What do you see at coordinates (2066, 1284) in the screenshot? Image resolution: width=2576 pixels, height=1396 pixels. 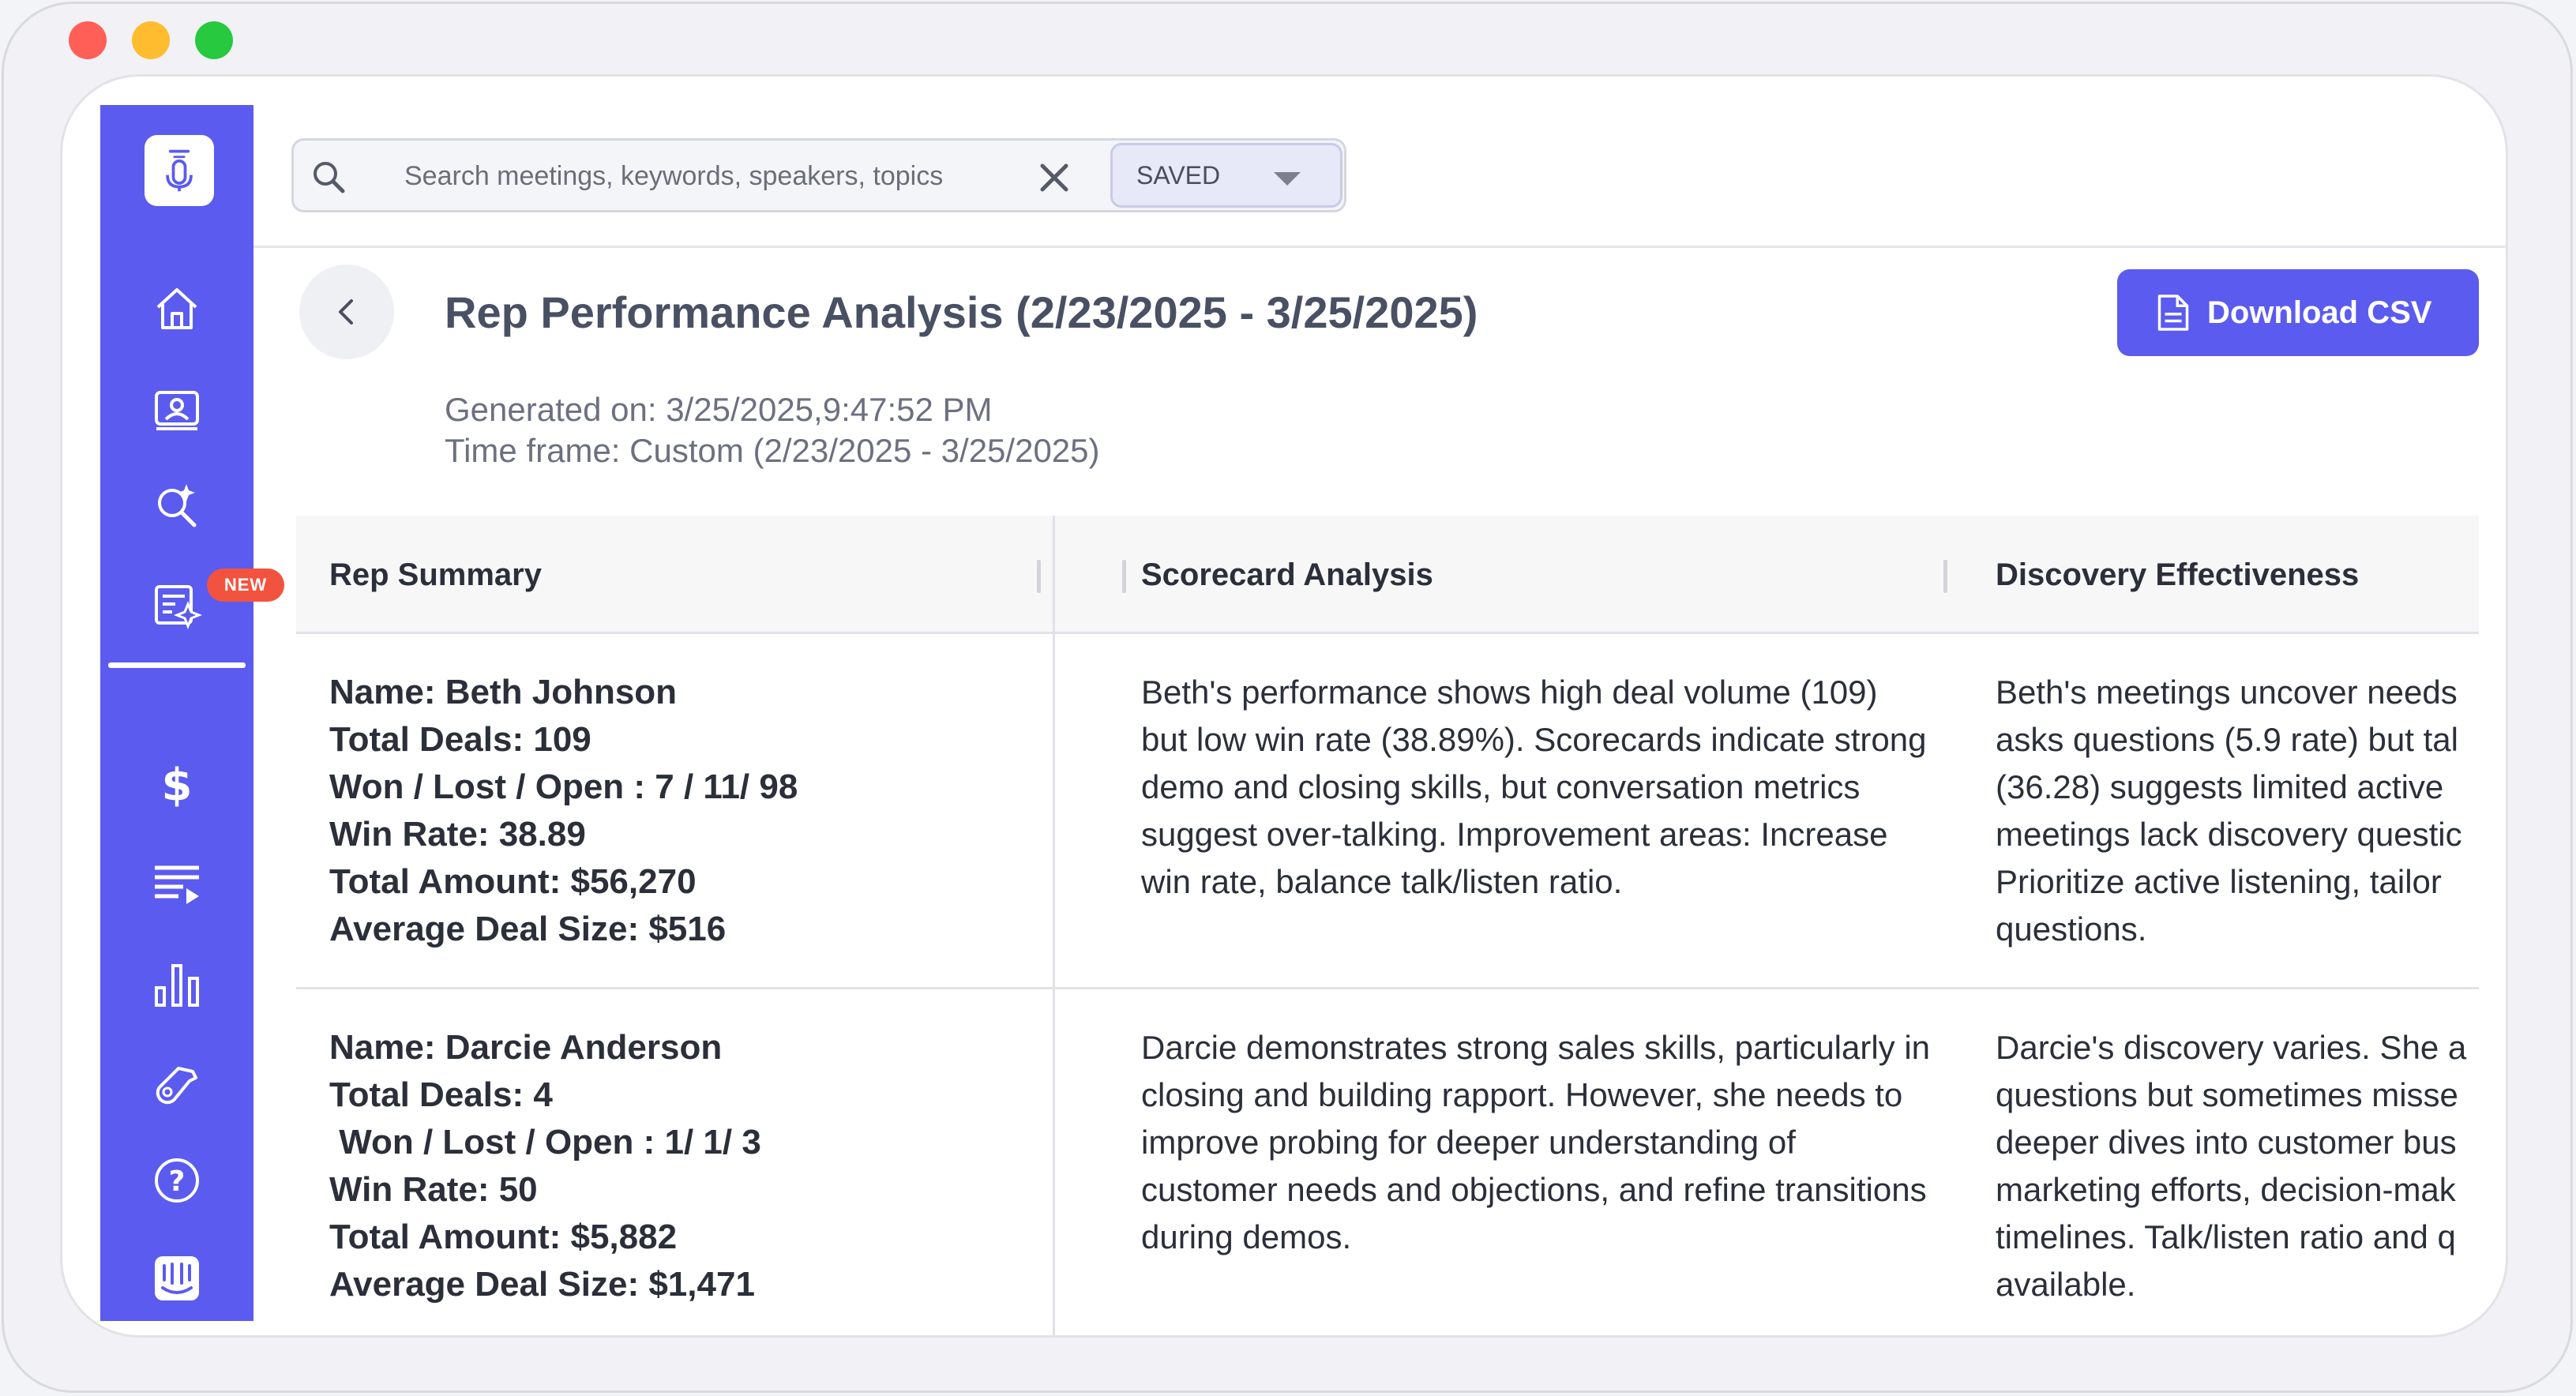 I see `discovery-line: available.` at bounding box center [2066, 1284].